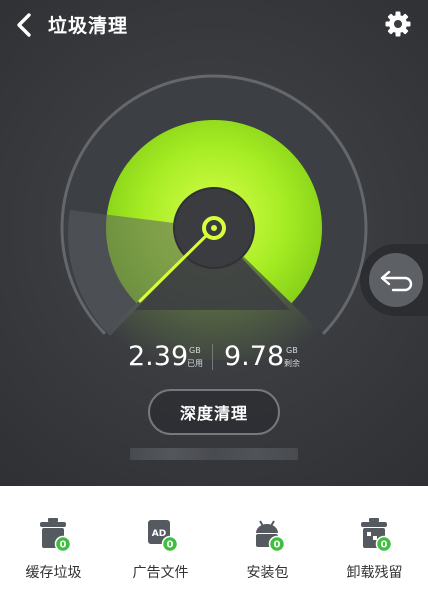  What do you see at coordinates (384, 545) in the screenshot?
I see `uninstall-residue-count: 0` at bounding box center [384, 545].